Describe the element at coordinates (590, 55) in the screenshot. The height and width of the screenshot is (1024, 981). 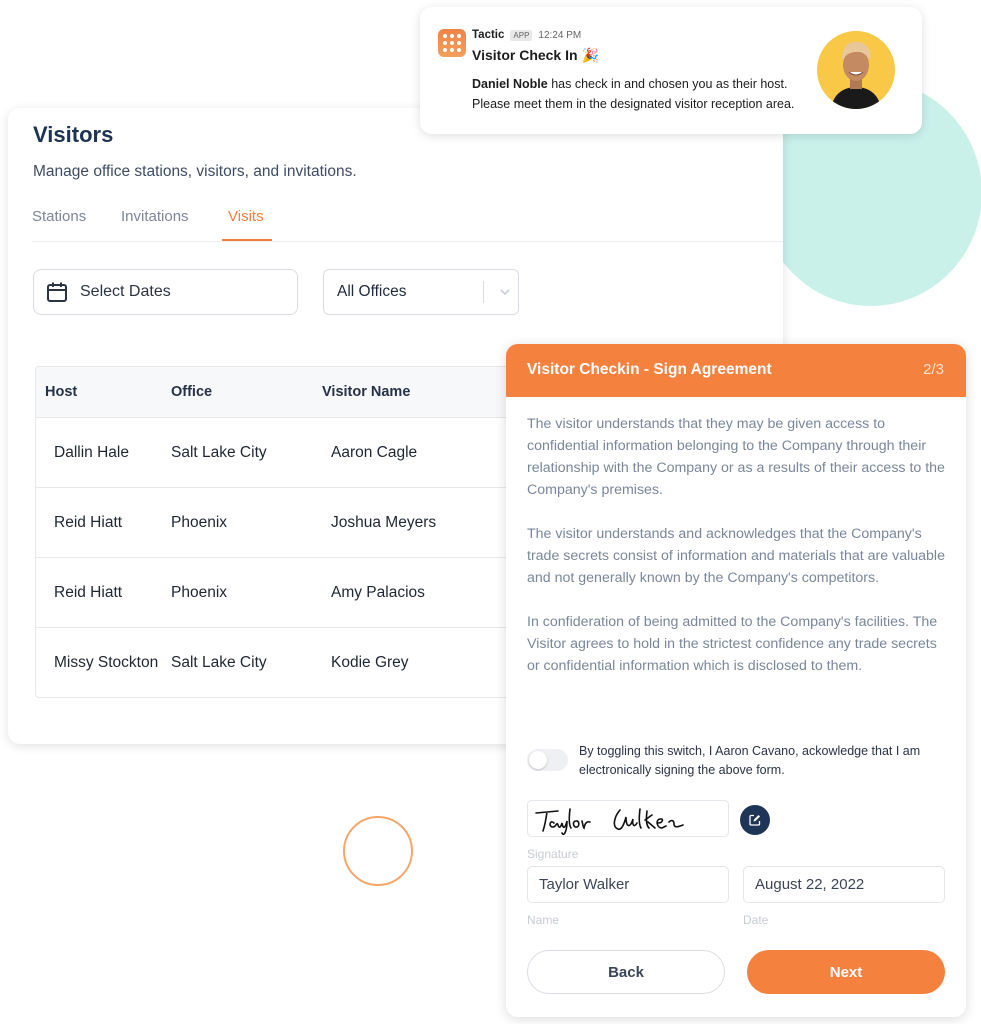
I see `party-popper-icon: 🎉` at that location.